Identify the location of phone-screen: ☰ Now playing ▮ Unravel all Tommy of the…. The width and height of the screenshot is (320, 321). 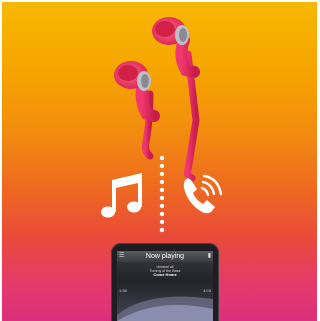
(165, 286).